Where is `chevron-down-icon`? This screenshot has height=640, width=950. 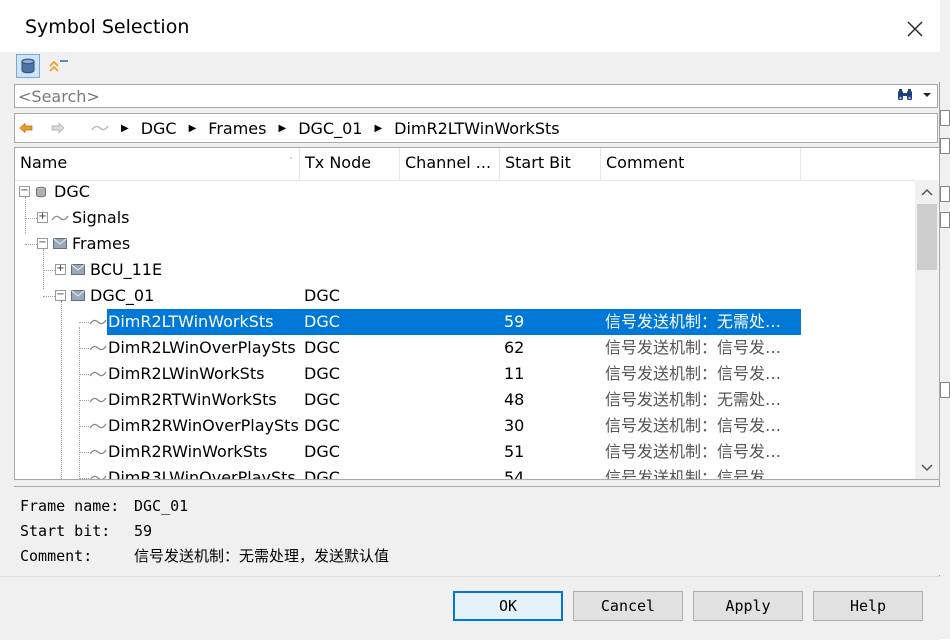 chevron-down-icon is located at coordinates (927, 468).